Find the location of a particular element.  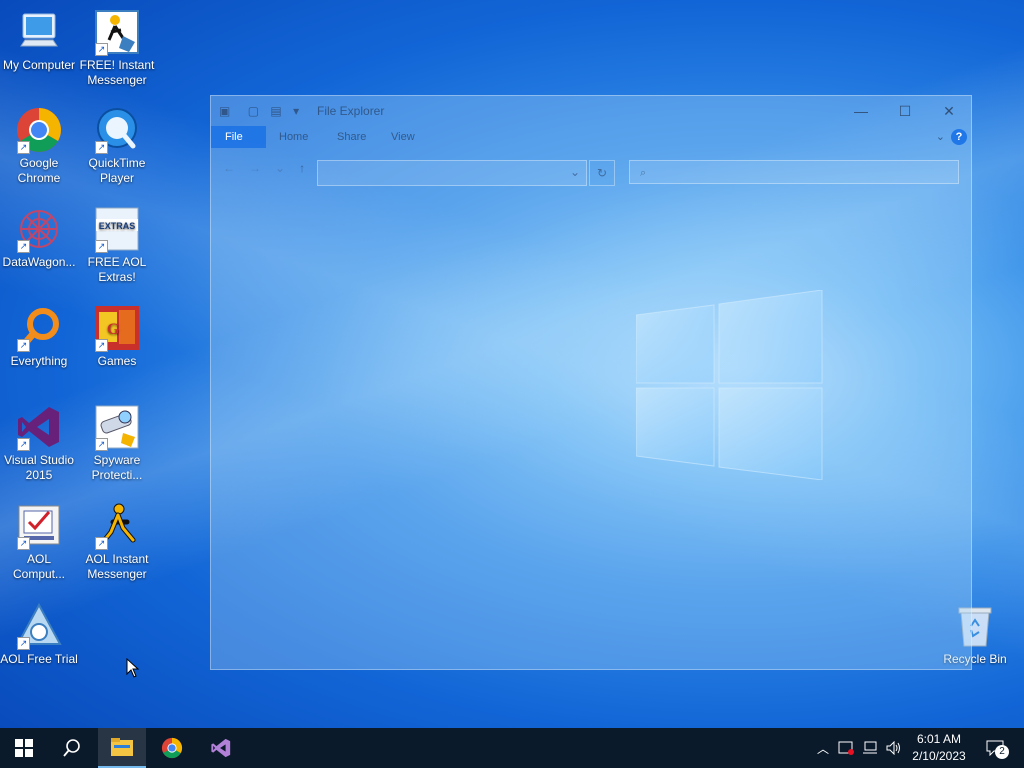

chrome-icon: ↗ is located at coordinates (39, 130).